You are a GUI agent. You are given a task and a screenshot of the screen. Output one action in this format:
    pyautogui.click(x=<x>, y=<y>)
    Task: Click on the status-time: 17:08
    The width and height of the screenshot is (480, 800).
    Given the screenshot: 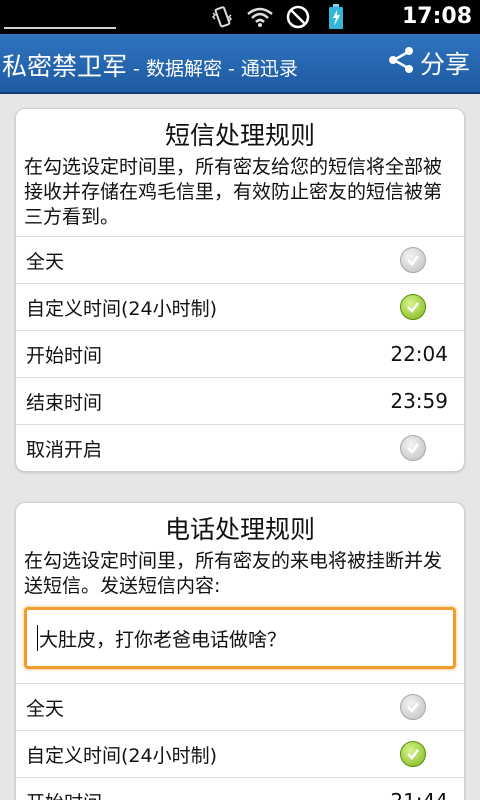 What is the action you would take?
    pyautogui.click(x=436, y=16)
    